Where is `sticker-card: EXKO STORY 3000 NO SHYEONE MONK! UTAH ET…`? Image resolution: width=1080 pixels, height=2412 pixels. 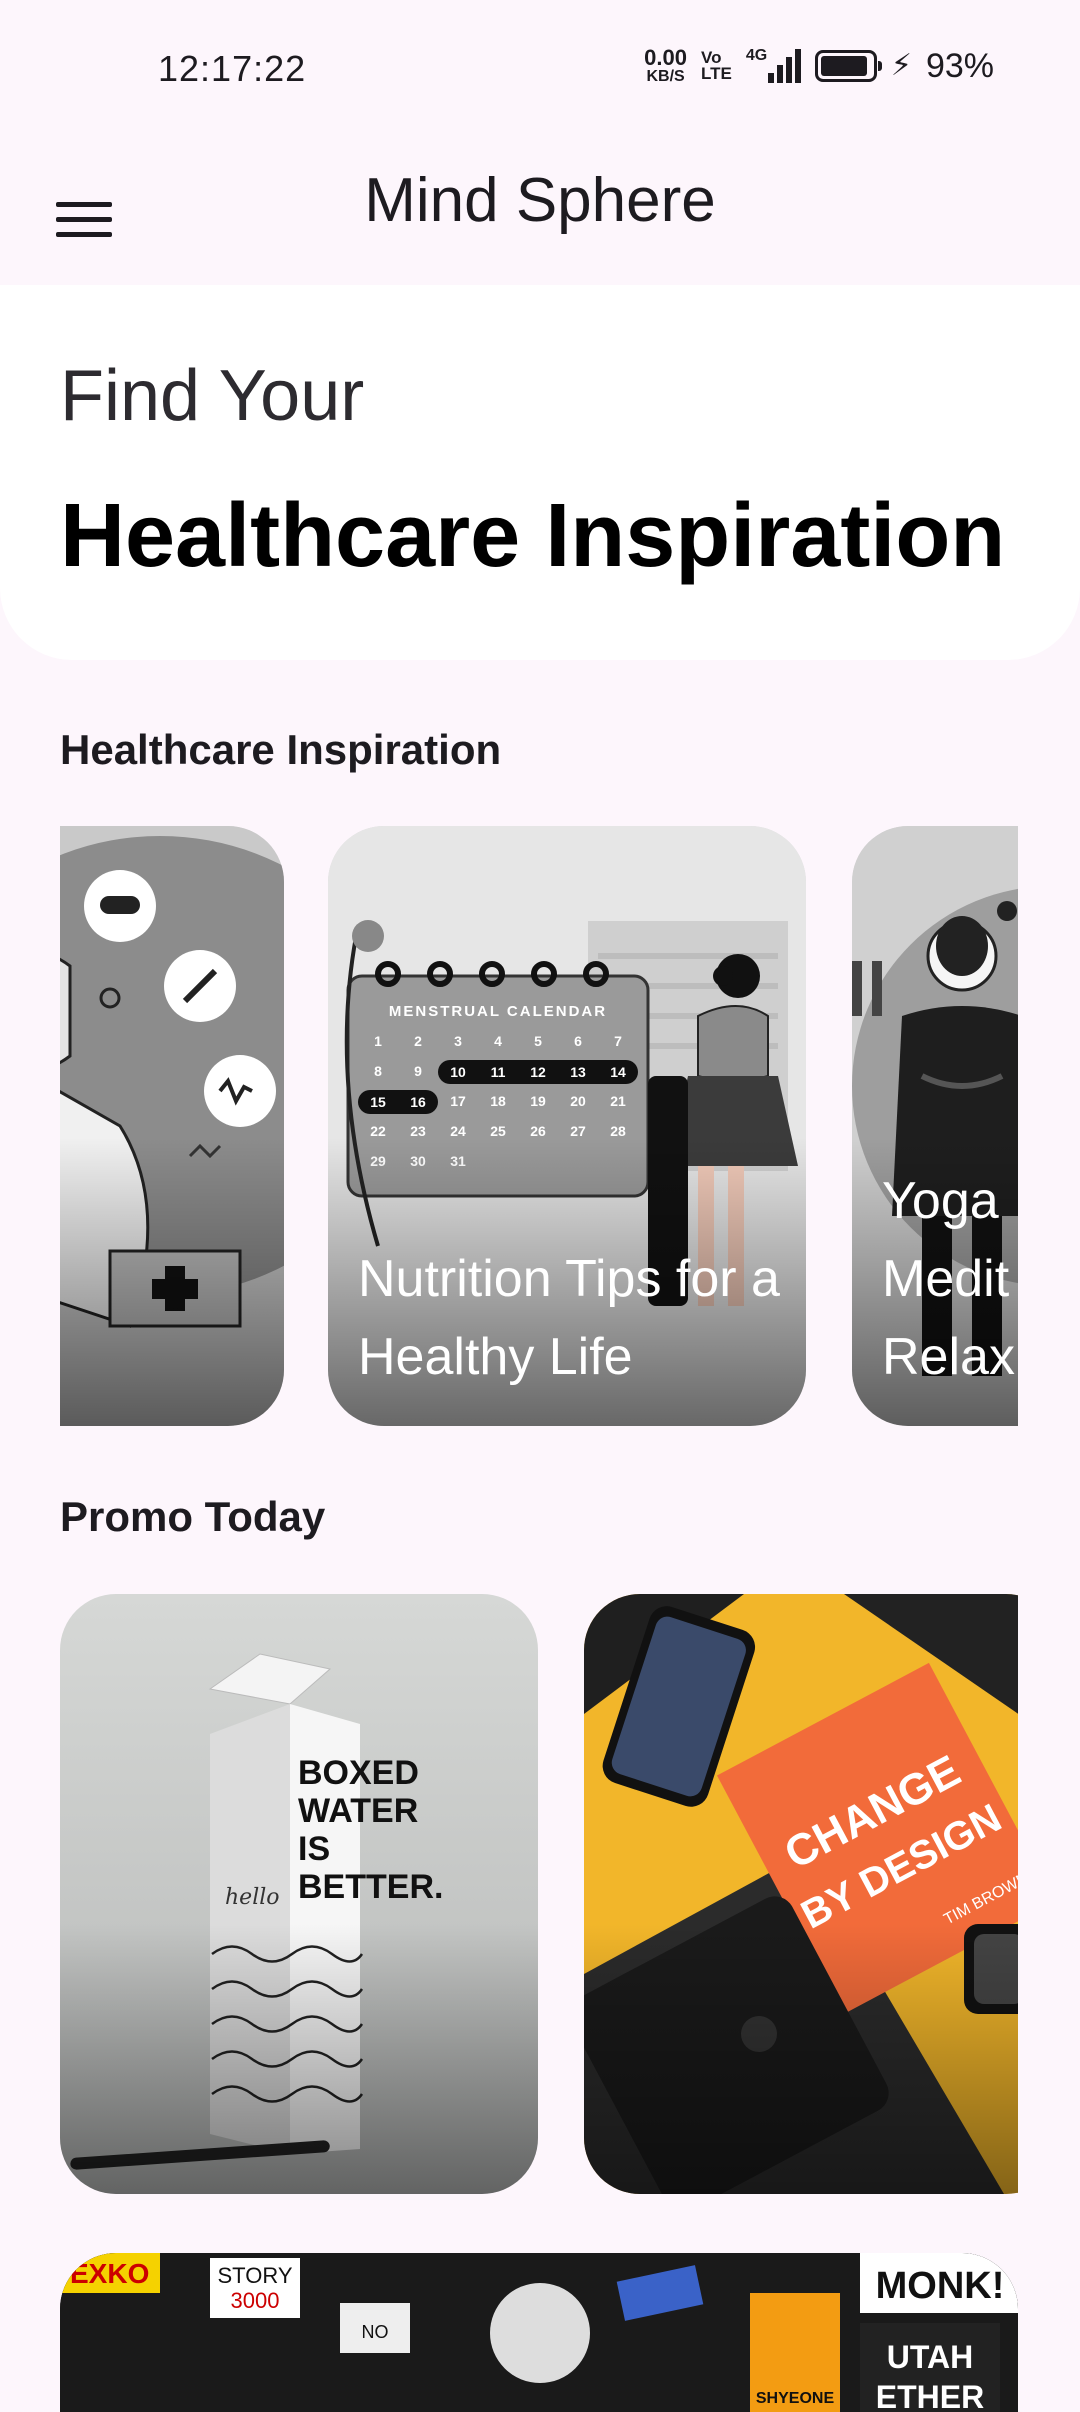
sticker-card: EXKO STORY 3000 NO SHYEONE MONK! UTAH ET… is located at coordinates (539, 2332).